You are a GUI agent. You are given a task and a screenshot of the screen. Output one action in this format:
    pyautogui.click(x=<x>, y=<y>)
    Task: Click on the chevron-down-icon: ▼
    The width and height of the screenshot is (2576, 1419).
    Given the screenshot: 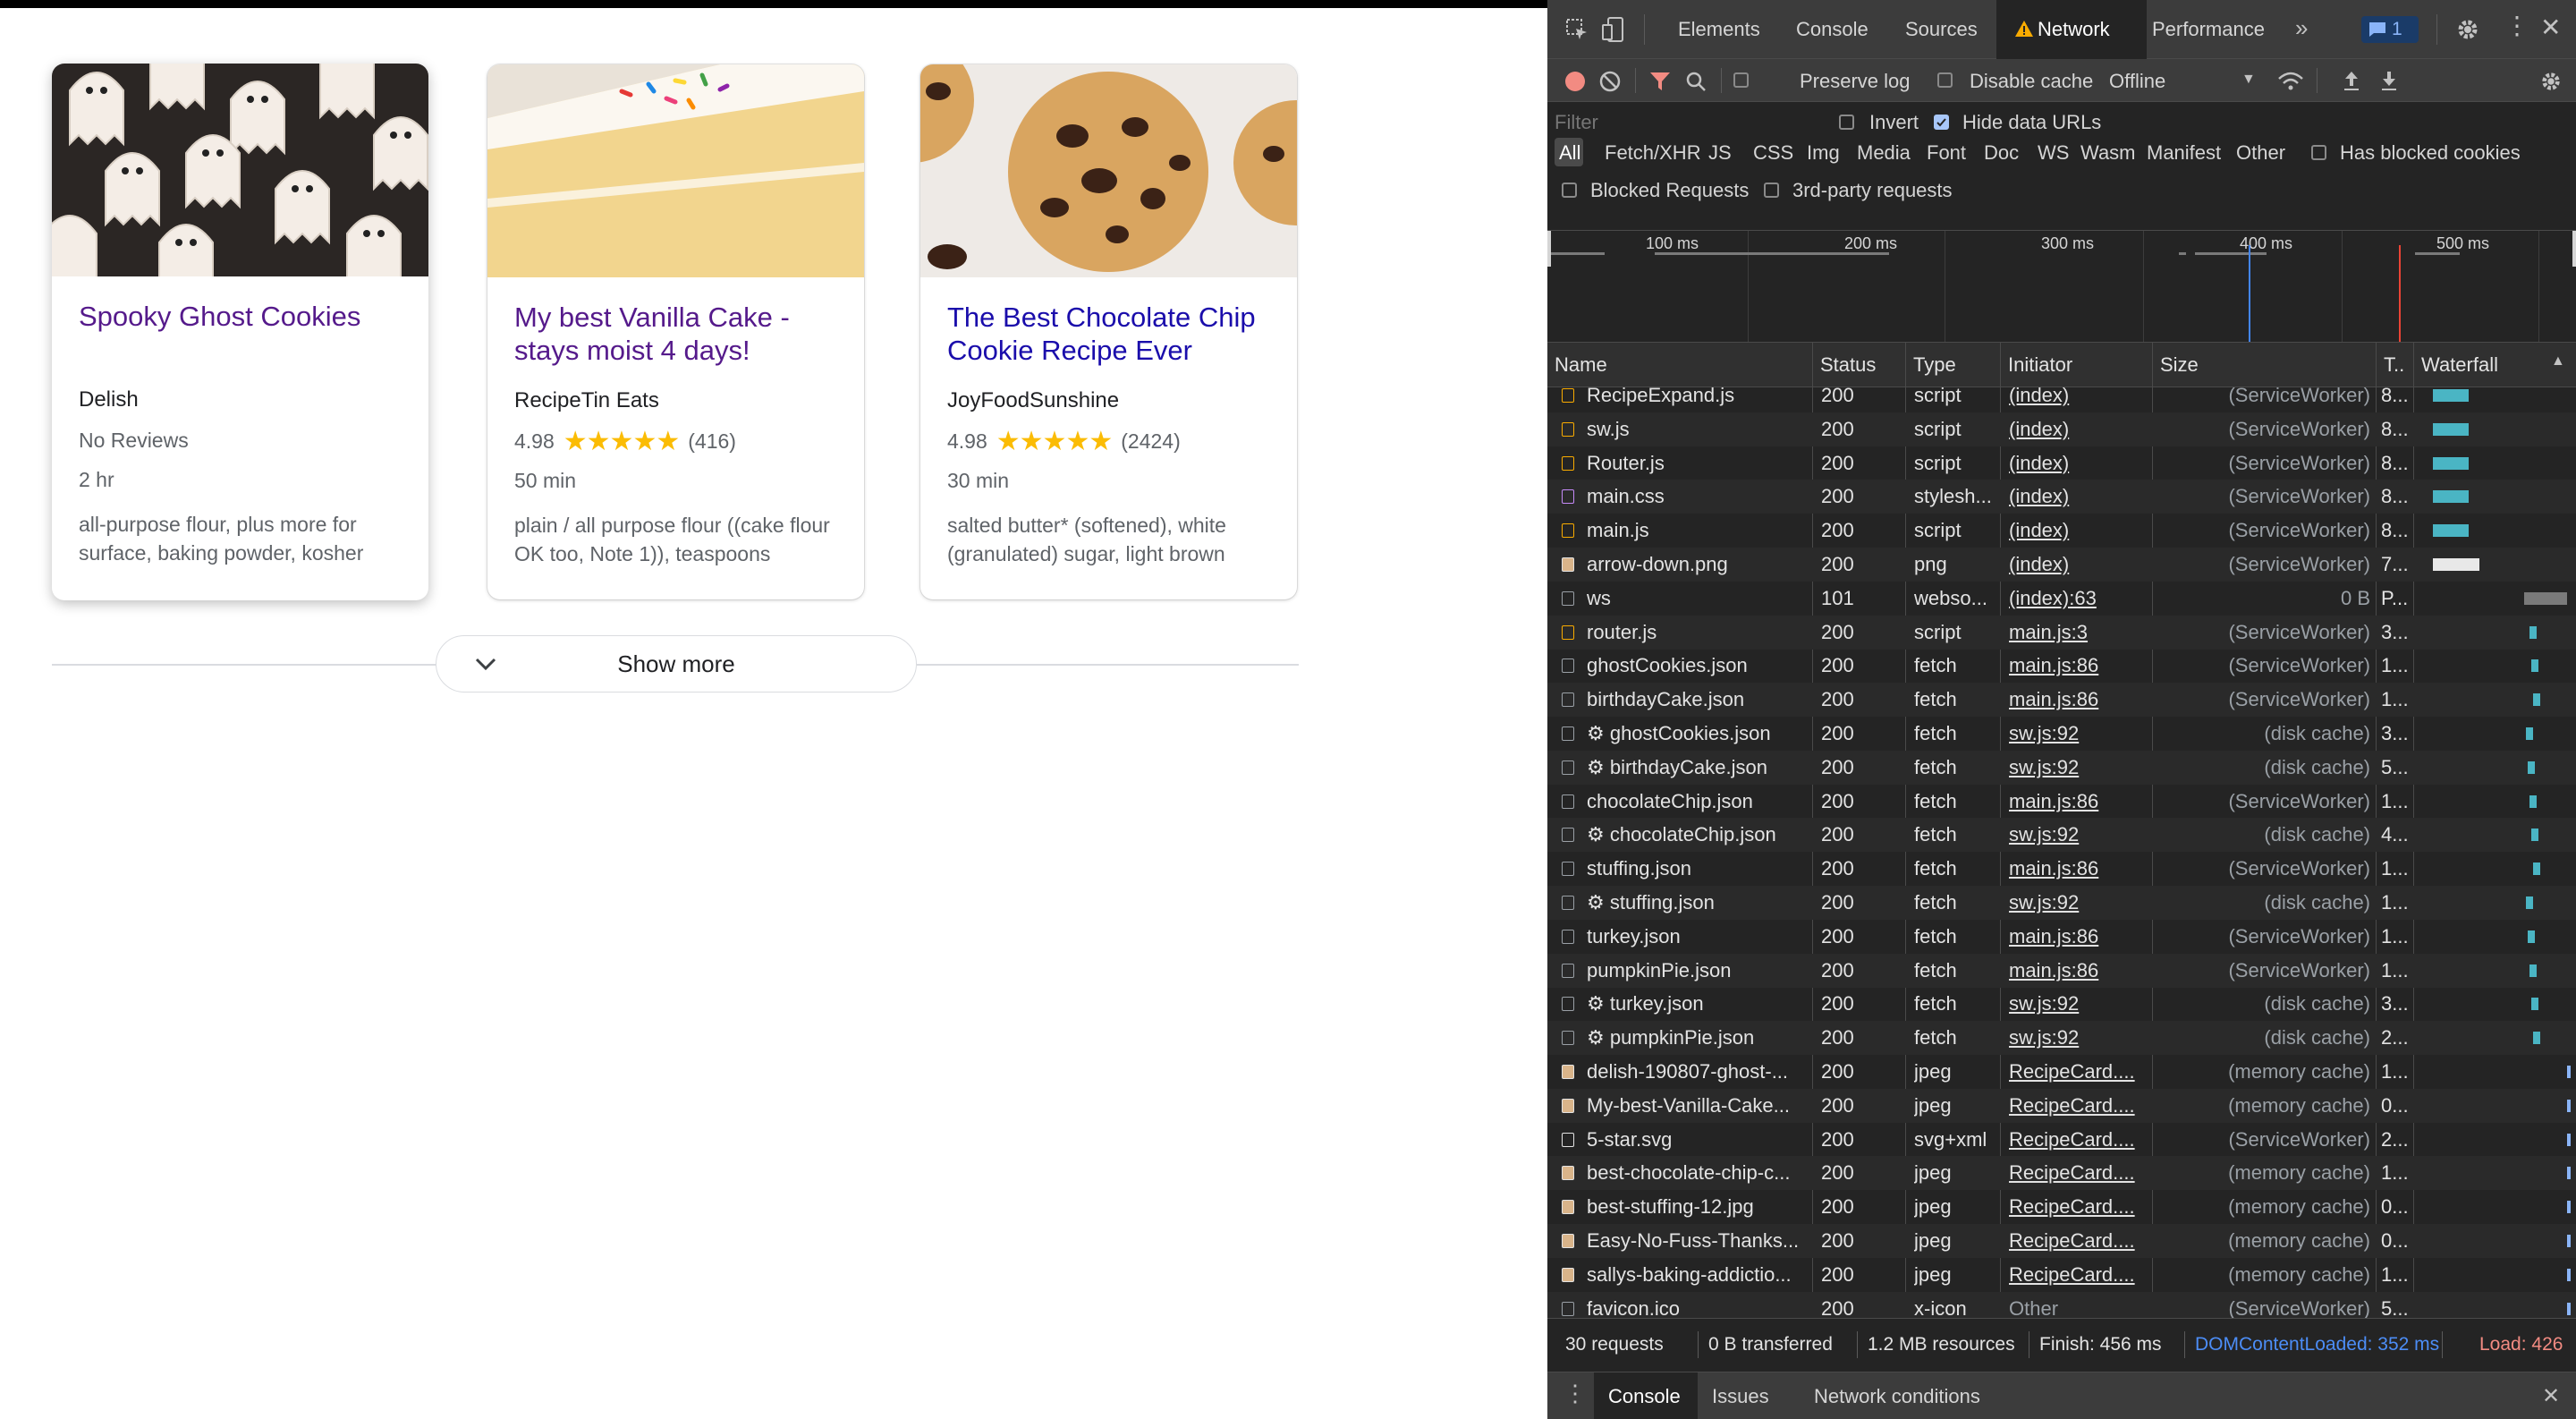 What is the action you would take?
    pyautogui.click(x=2248, y=80)
    